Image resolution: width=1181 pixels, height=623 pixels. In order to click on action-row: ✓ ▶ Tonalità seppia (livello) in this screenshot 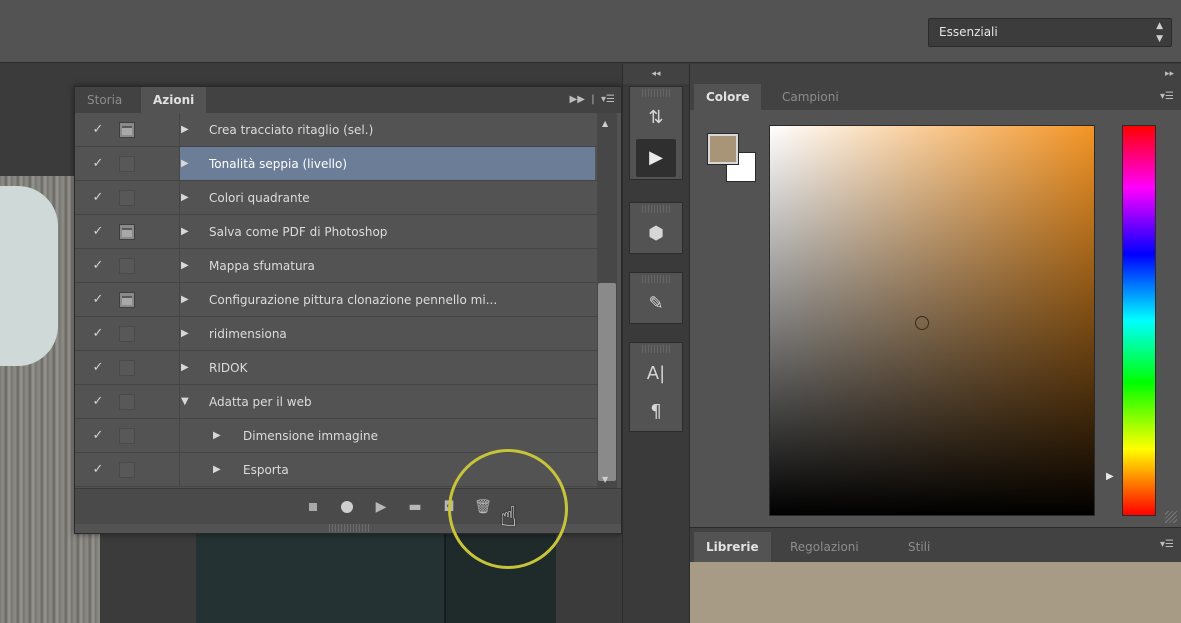, I will do `click(337, 164)`.